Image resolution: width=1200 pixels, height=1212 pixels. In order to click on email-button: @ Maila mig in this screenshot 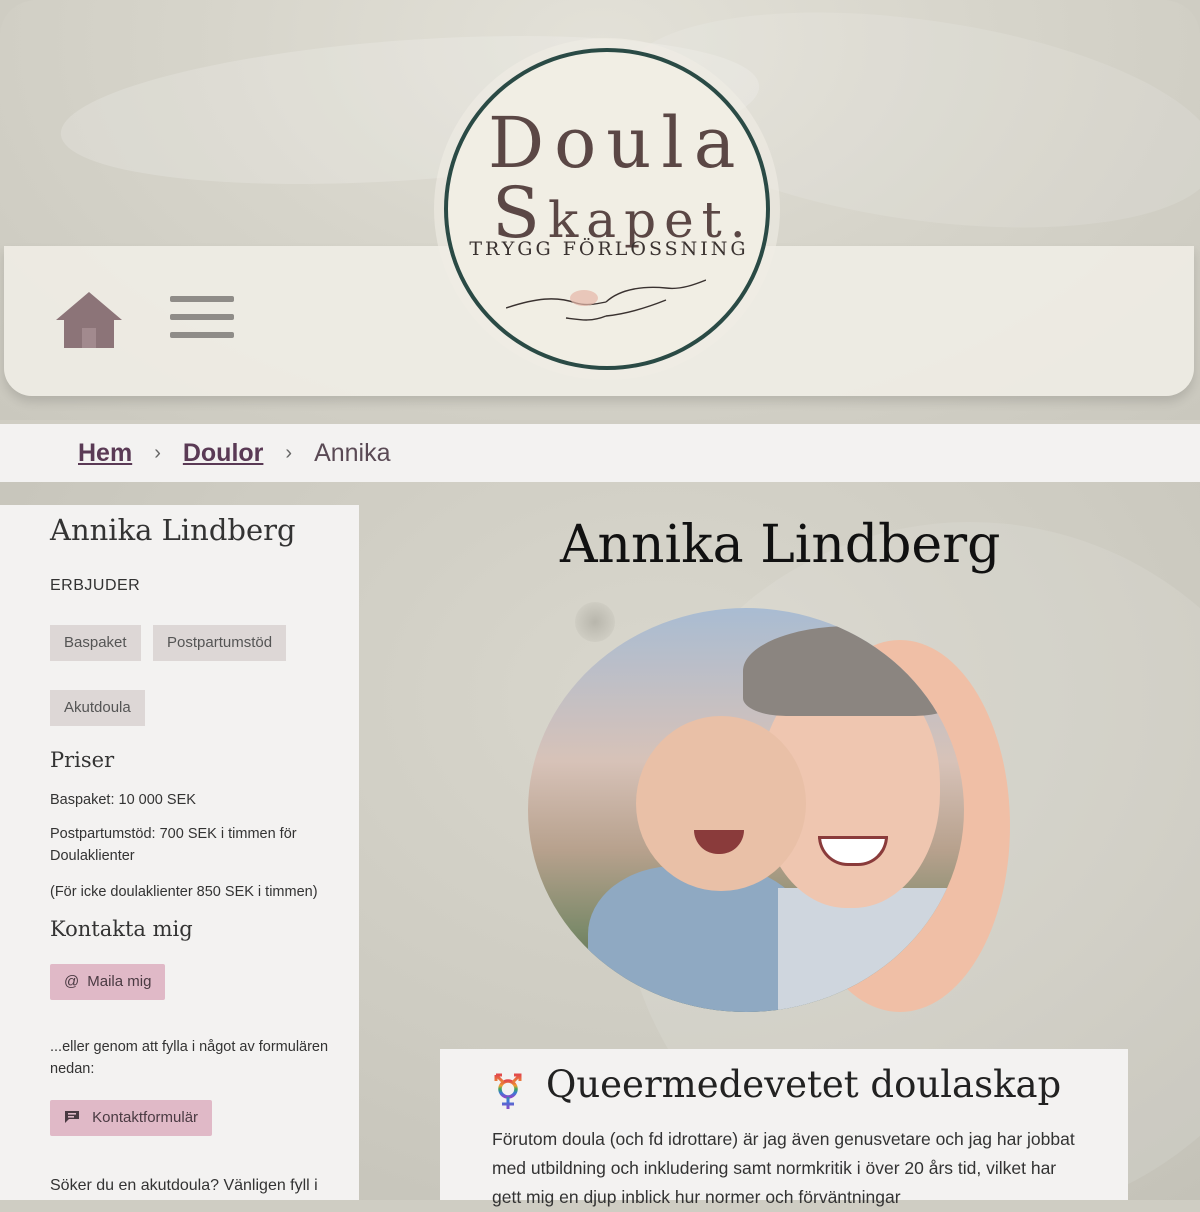, I will do `click(108, 982)`.